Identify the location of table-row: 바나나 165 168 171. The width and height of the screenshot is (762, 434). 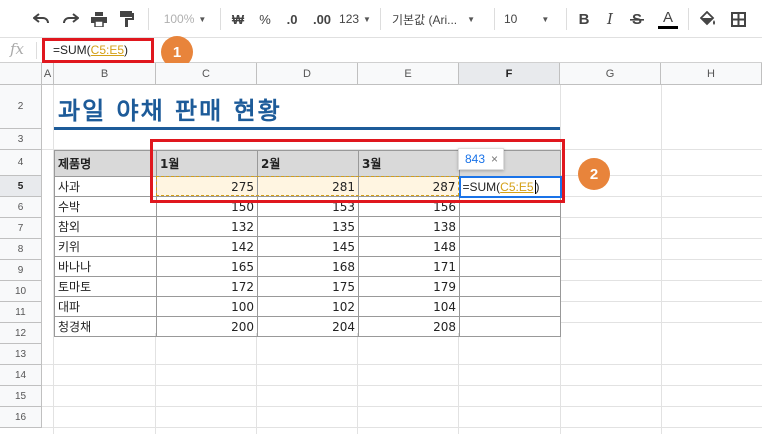
(307, 266).